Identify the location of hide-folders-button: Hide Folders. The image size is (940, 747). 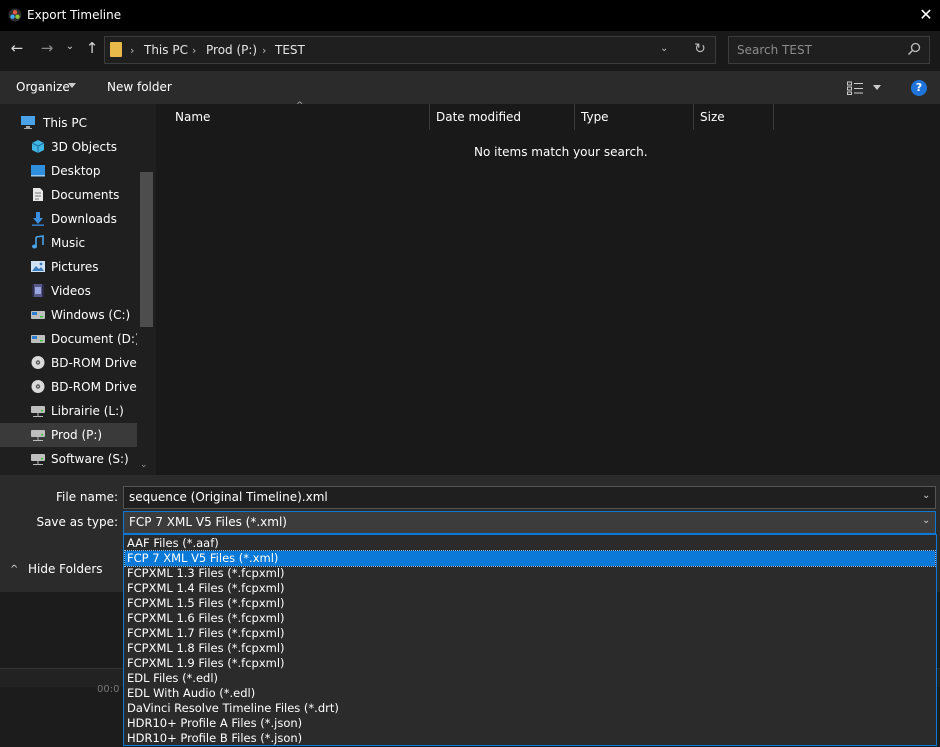
(65, 569).